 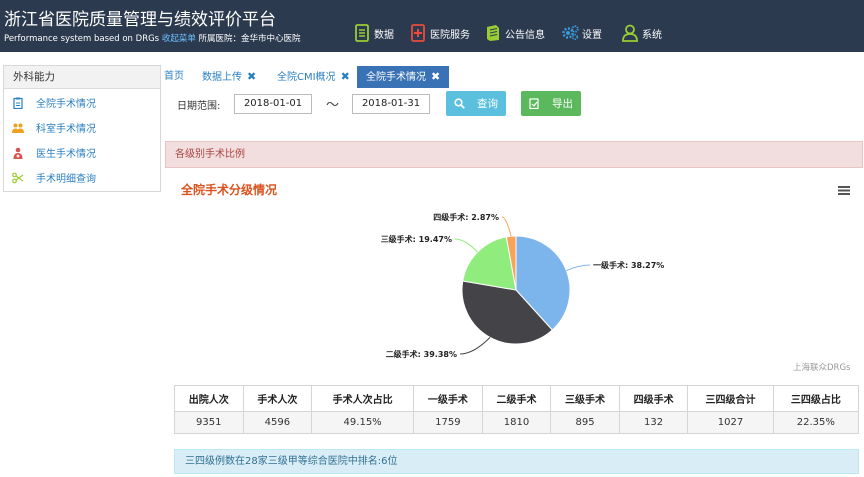 What do you see at coordinates (585, 422) in the screenshot?
I see `table-cell: 895` at bounding box center [585, 422].